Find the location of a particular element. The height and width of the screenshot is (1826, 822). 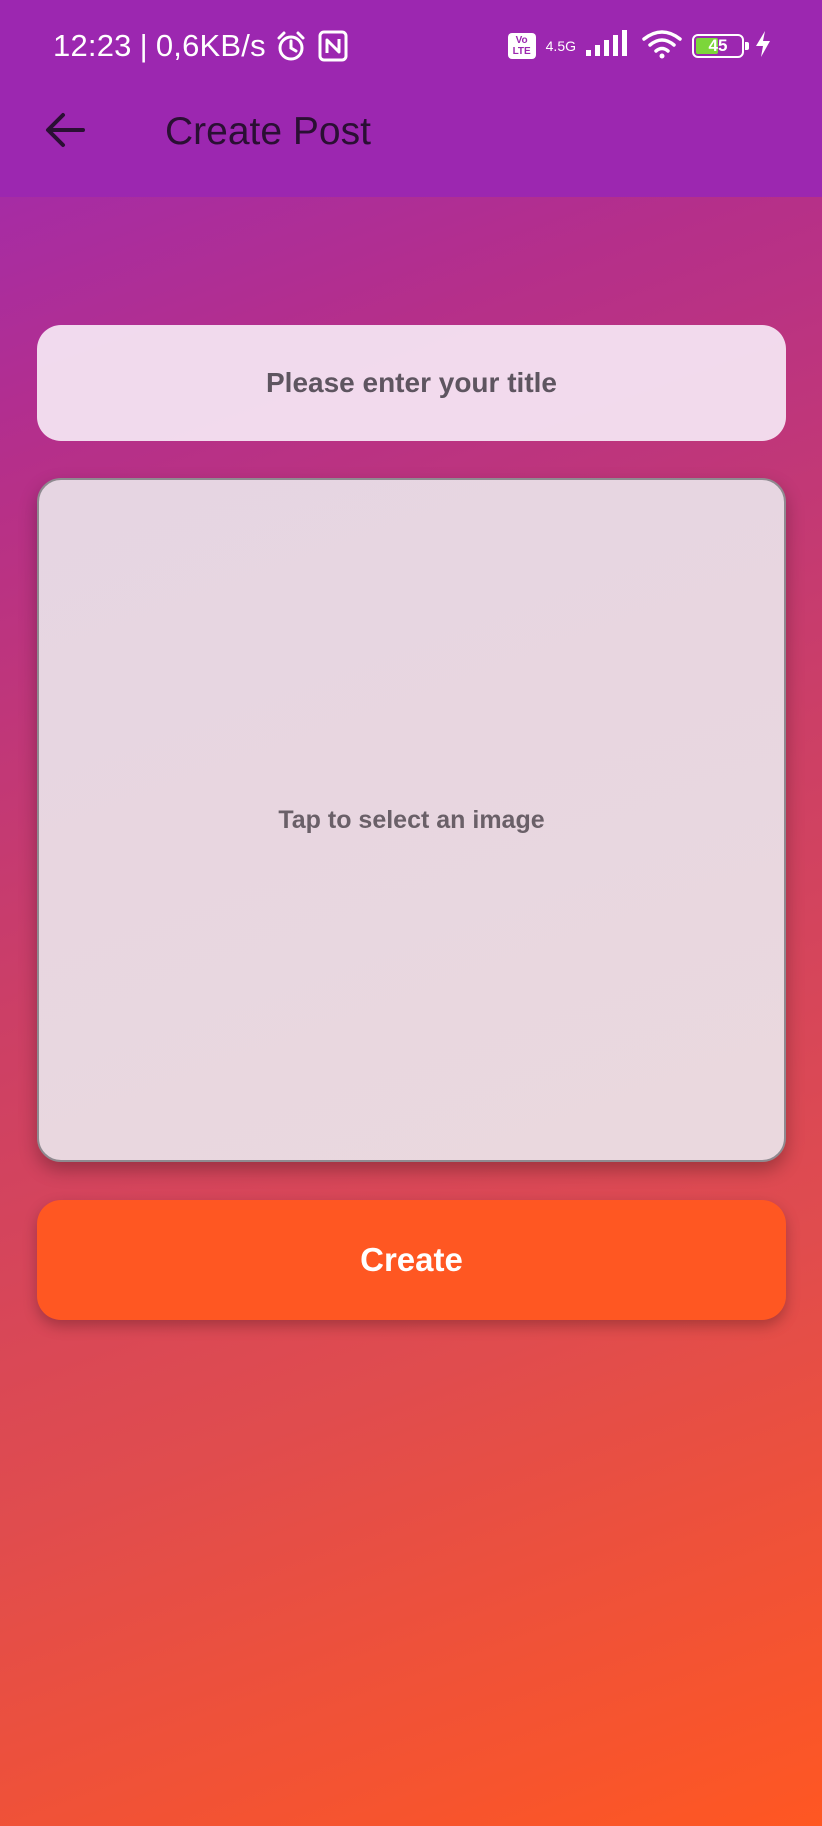

volte-bottom: LTE is located at coordinates (521, 51).